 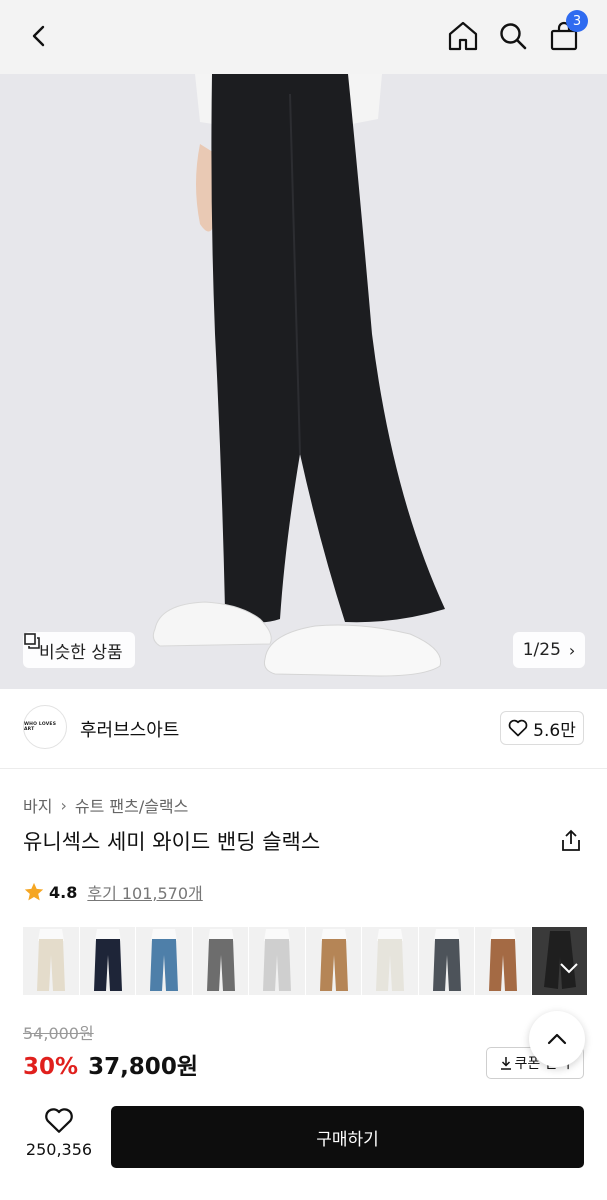 I want to click on top-navigation-bar: 3, so click(x=303, y=37).